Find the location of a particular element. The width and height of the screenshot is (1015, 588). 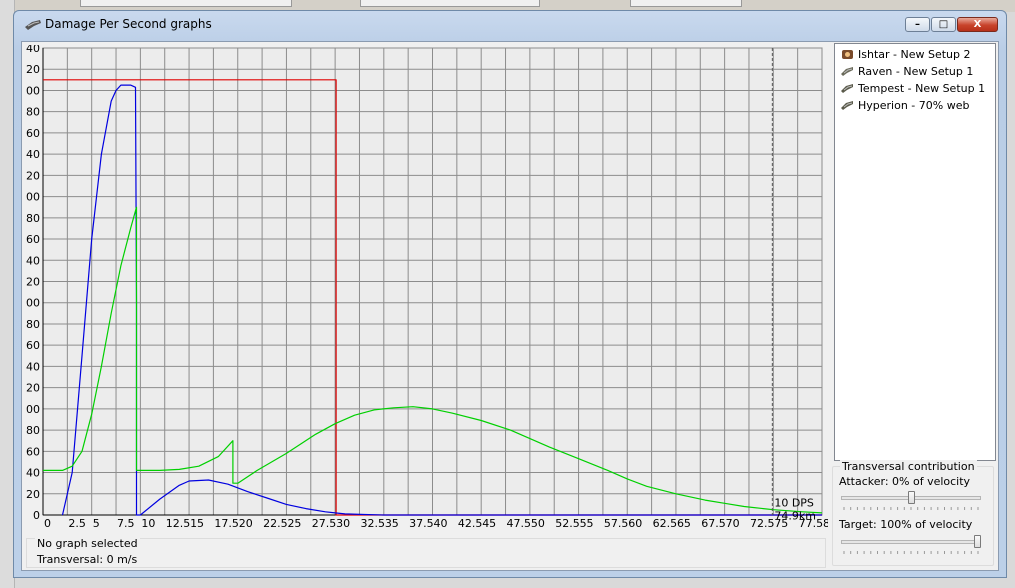

attacker-velocity-slider-thumb is located at coordinates (911, 497).